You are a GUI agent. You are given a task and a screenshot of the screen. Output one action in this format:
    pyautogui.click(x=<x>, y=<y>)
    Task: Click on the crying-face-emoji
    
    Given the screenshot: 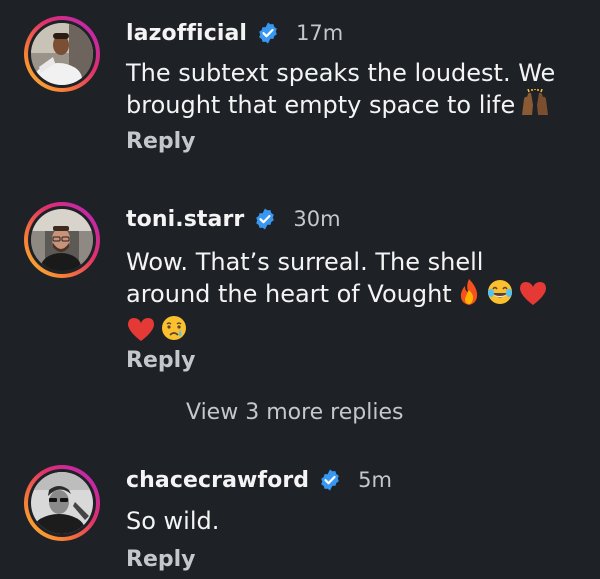 What is the action you would take?
    pyautogui.click(x=174, y=332)
    